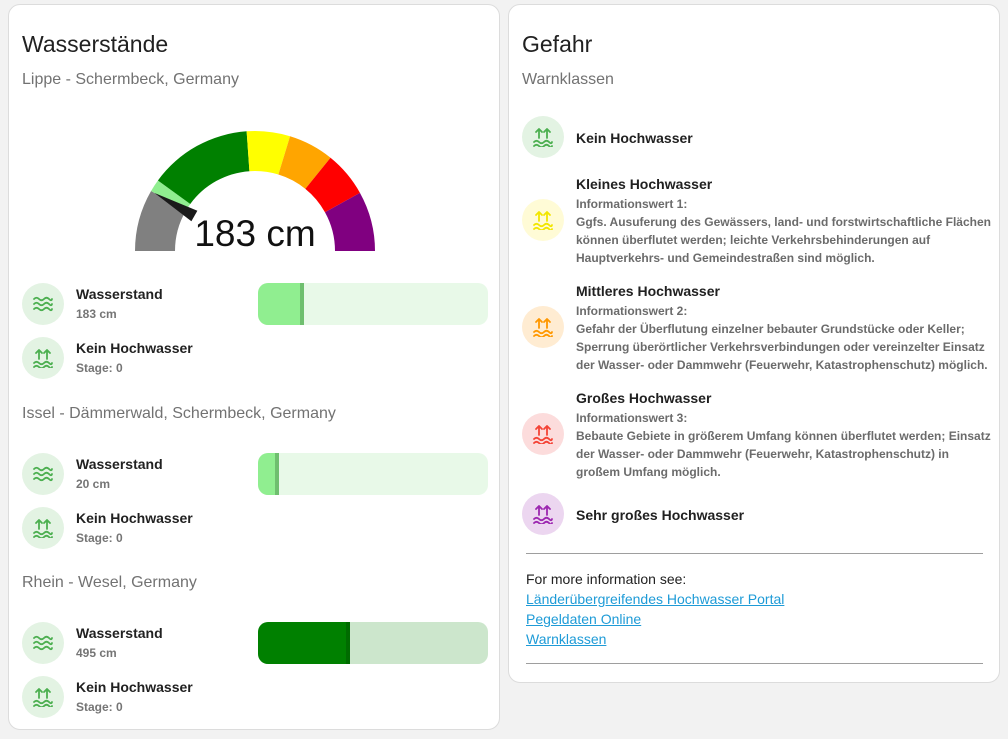  Describe the element at coordinates (632, 311) in the screenshot. I see `warning-class-info-label: Informationswert 2:` at that location.